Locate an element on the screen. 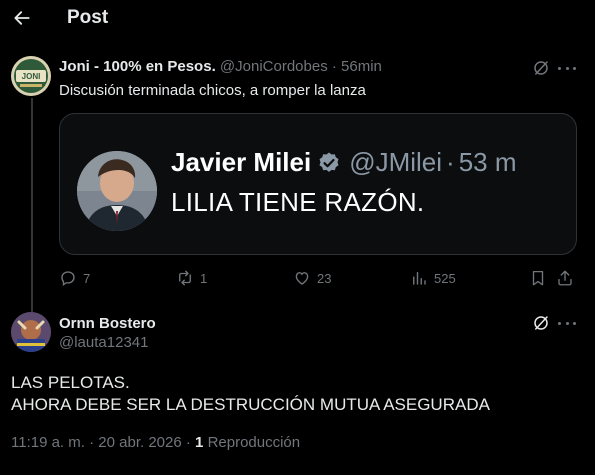 The image size is (595, 475). joni-avatar-image: JONI is located at coordinates (31, 76).